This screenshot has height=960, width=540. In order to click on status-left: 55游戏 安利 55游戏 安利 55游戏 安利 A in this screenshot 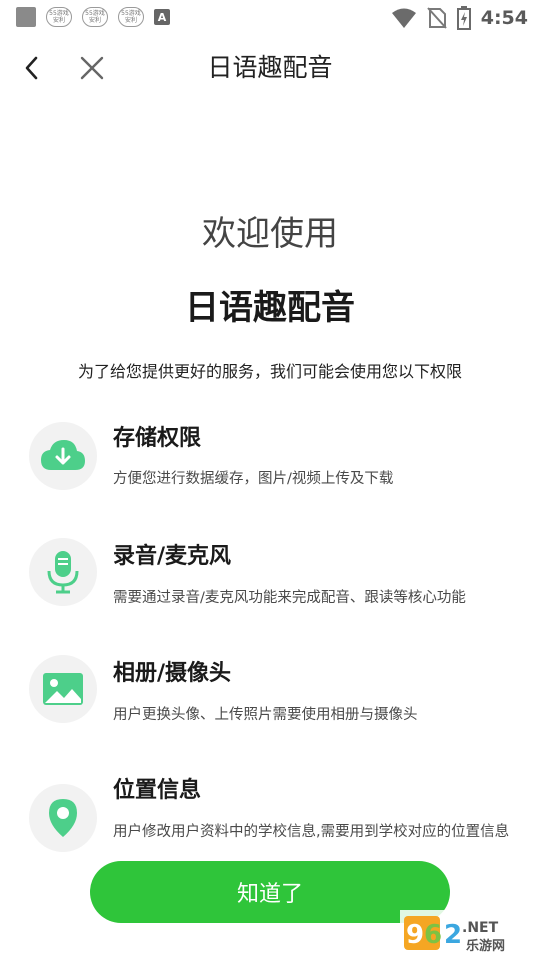, I will do `click(93, 17)`.